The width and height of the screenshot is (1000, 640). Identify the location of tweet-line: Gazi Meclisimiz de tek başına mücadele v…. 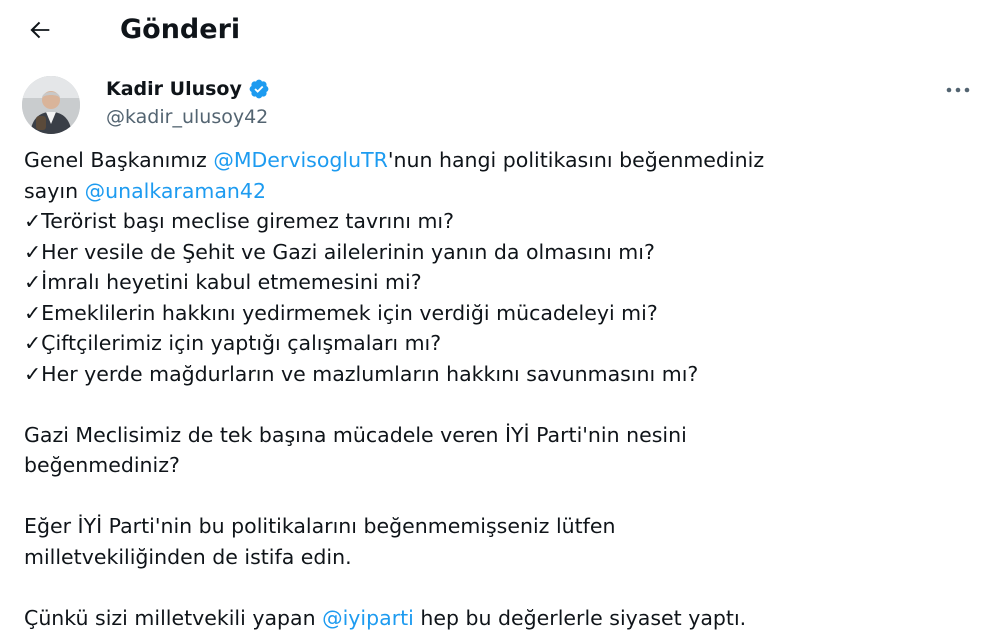
(355, 434).